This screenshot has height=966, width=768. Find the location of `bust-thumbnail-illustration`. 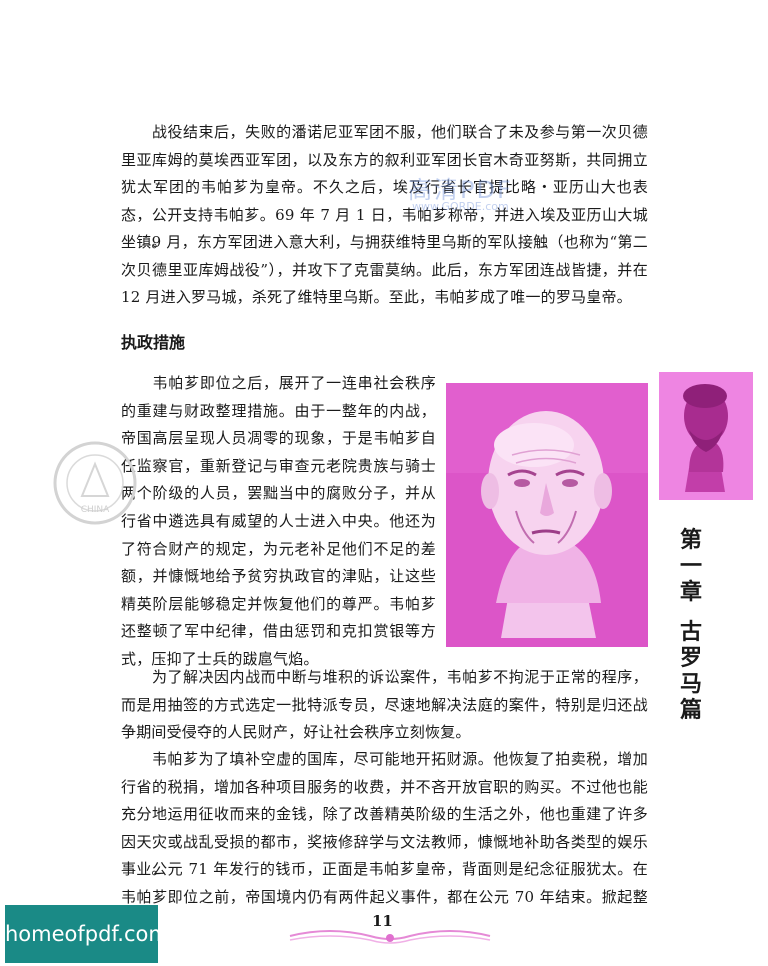

bust-thumbnail-illustration is located at coordinates (706, 436).